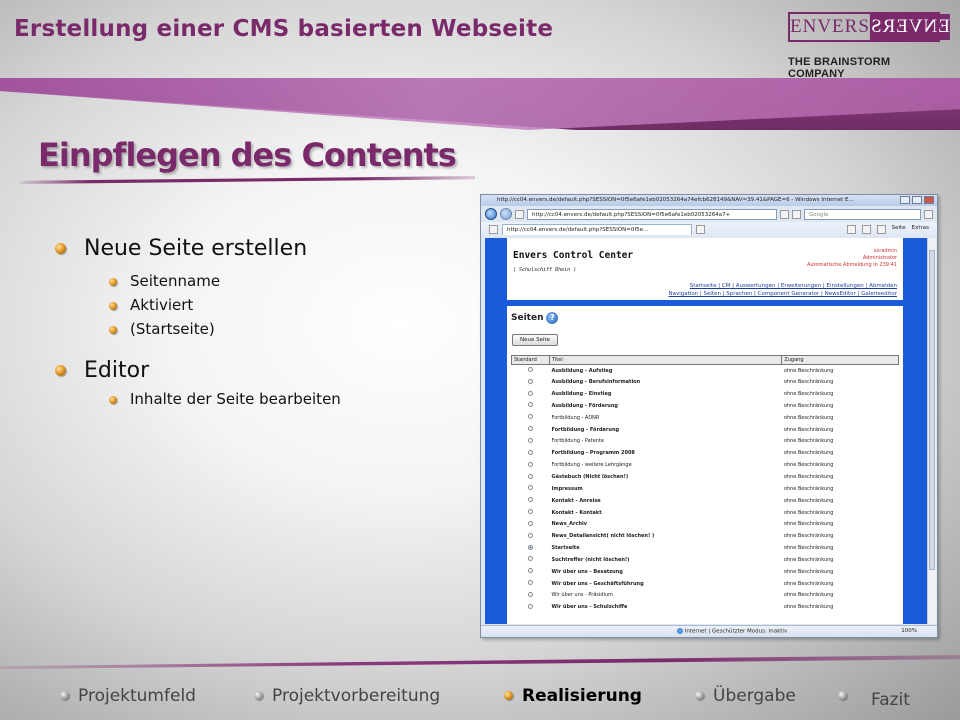  What do you see at coordinates (784, 214) in the screenshot?
I see `refresh-icon` at bounding box center [784, 214].